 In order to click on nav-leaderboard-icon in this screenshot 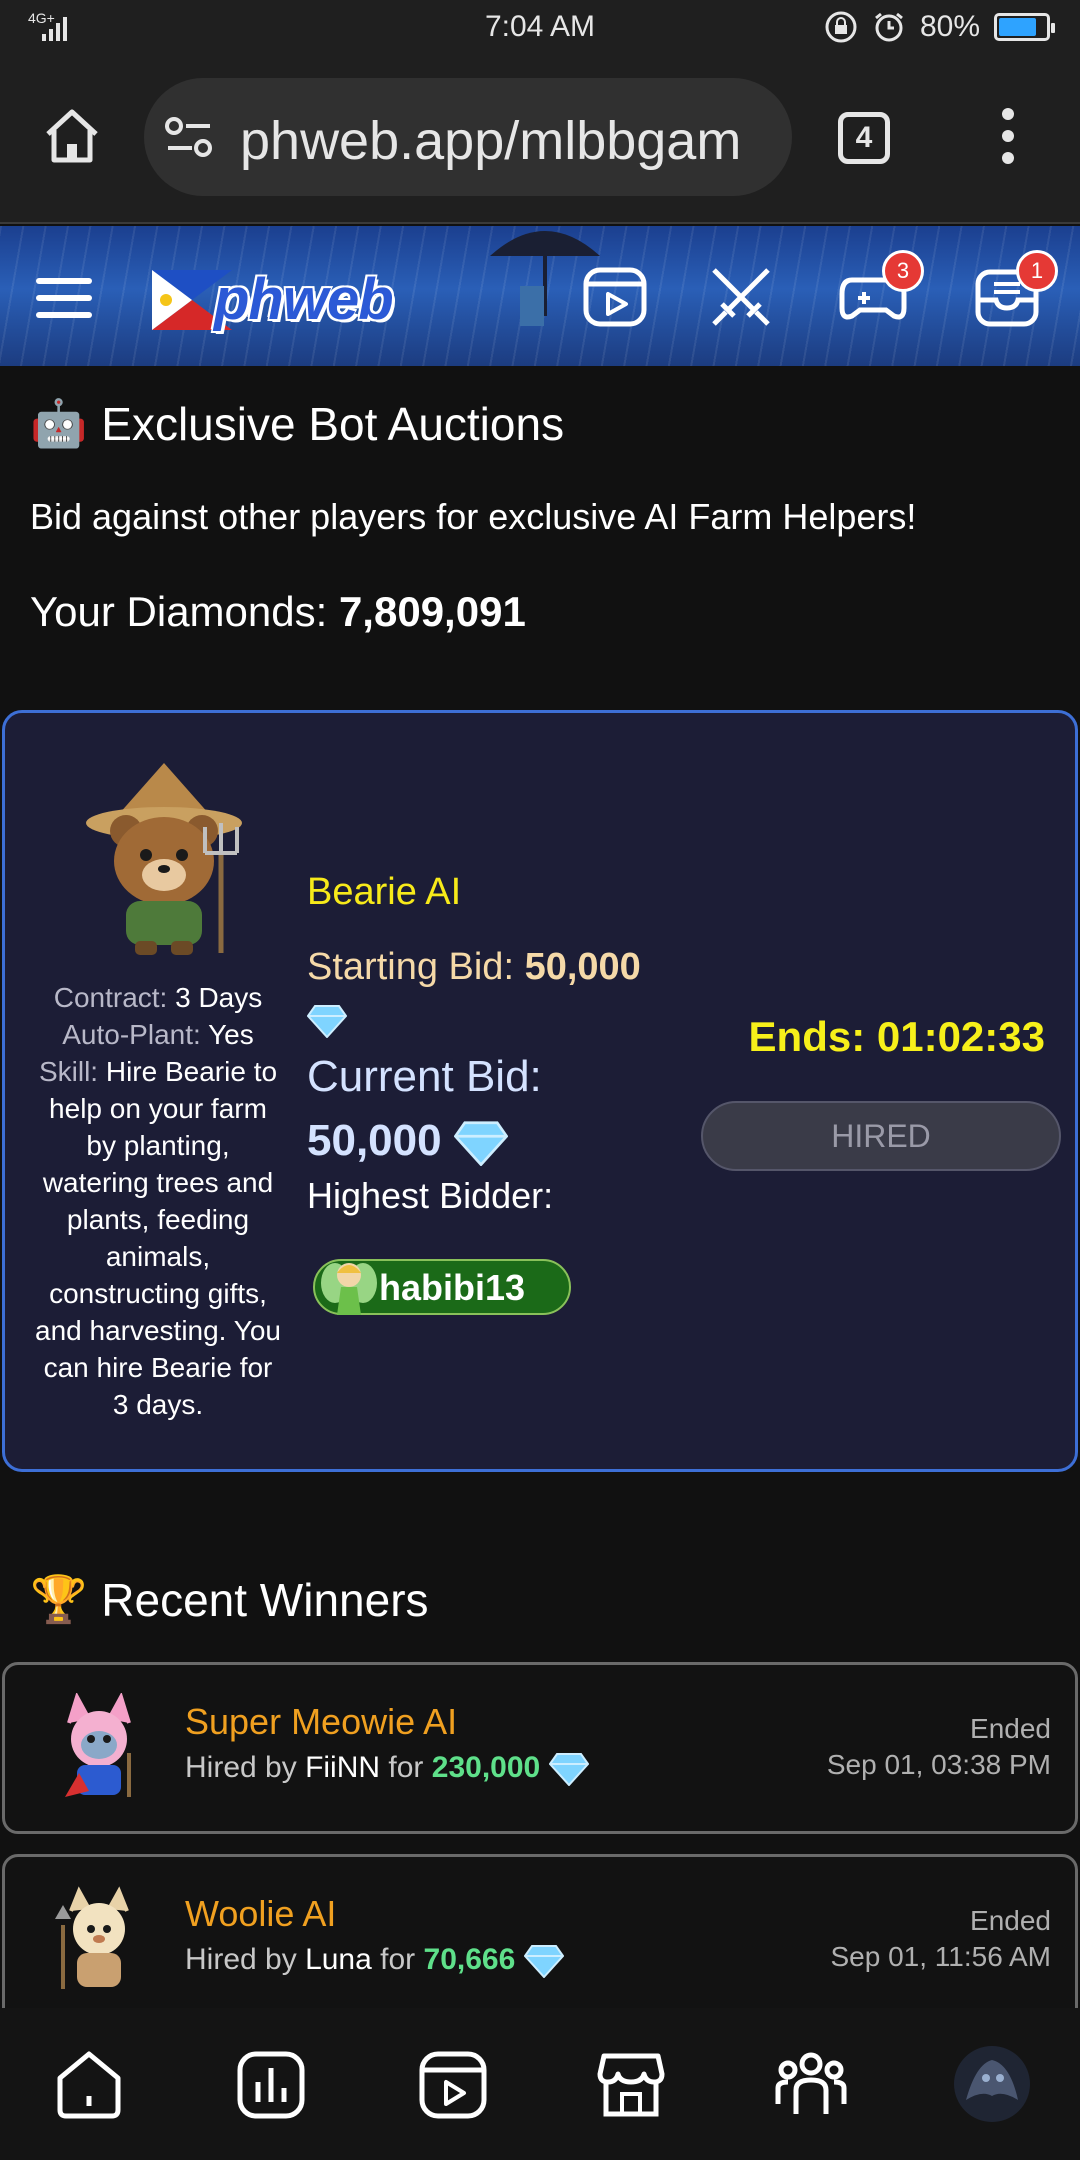, I will do `click(271, 2085)`.